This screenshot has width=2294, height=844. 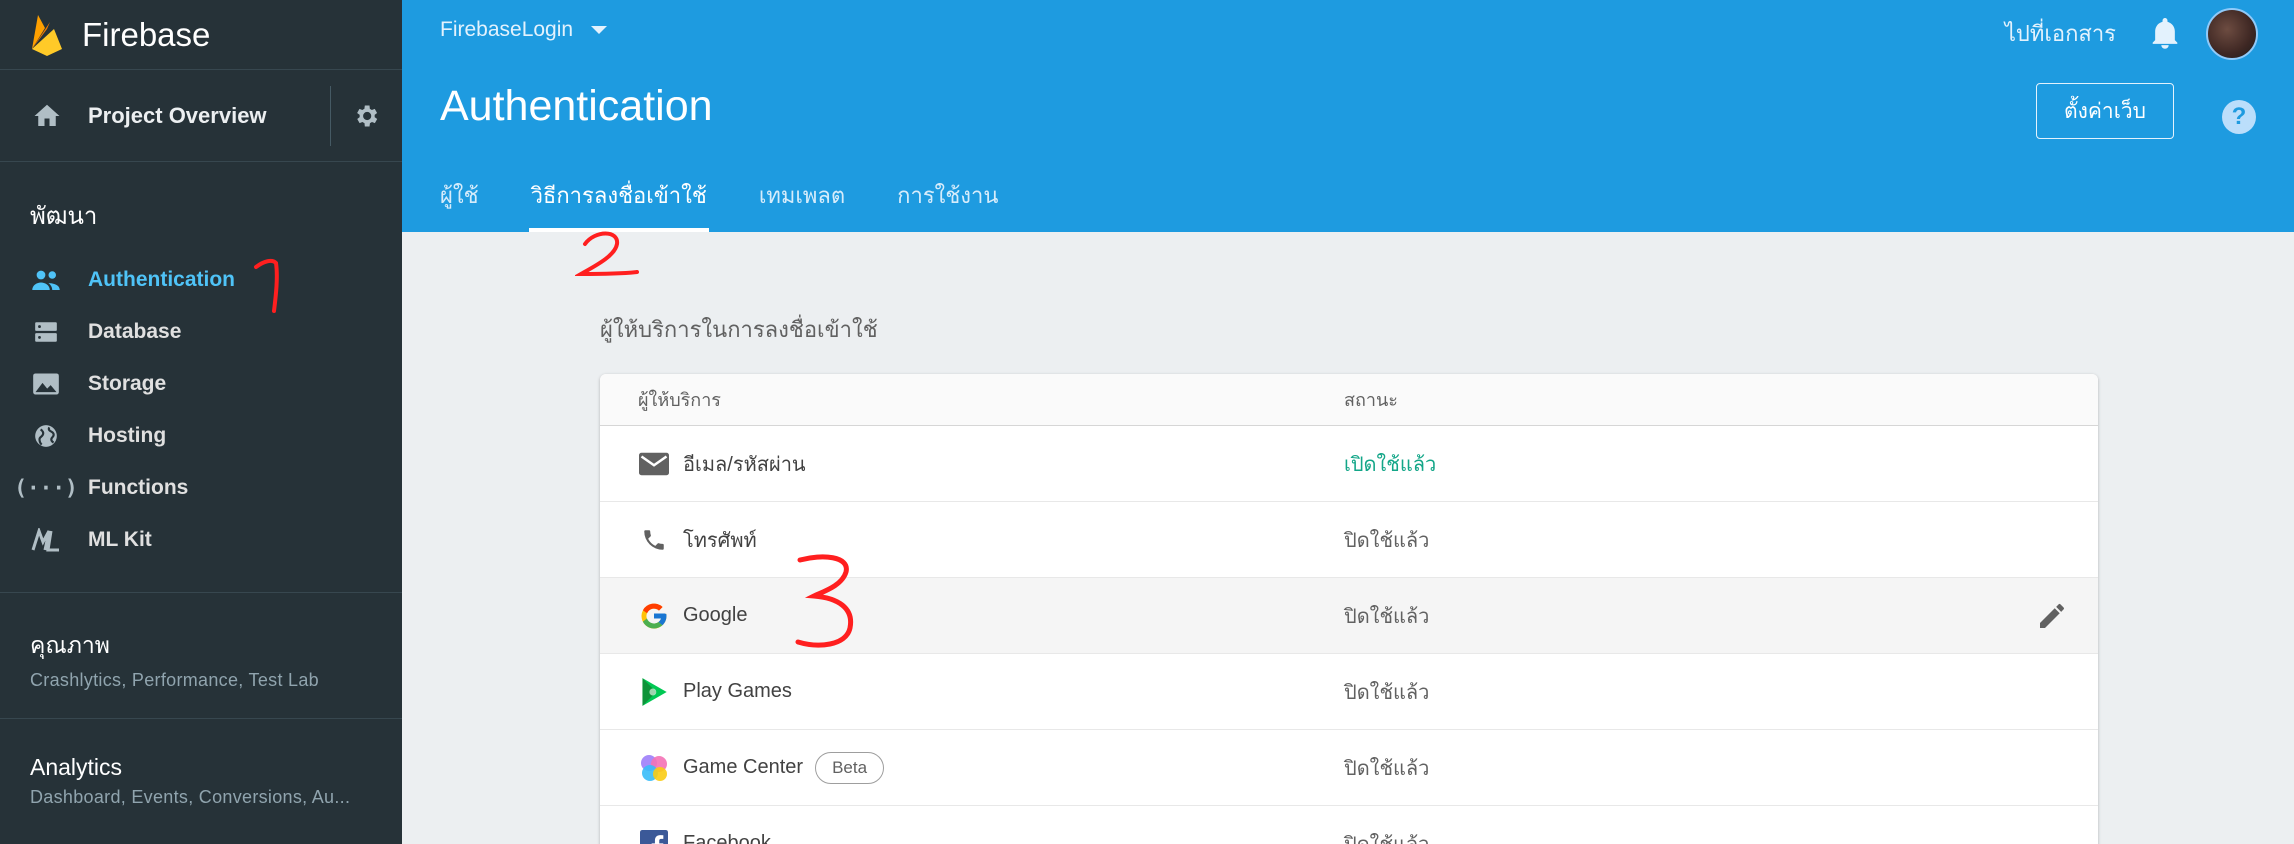 What do you see at coordinates (46, 280) in the screenshot?
I see `people-icon` at bounding box center [46, 280].